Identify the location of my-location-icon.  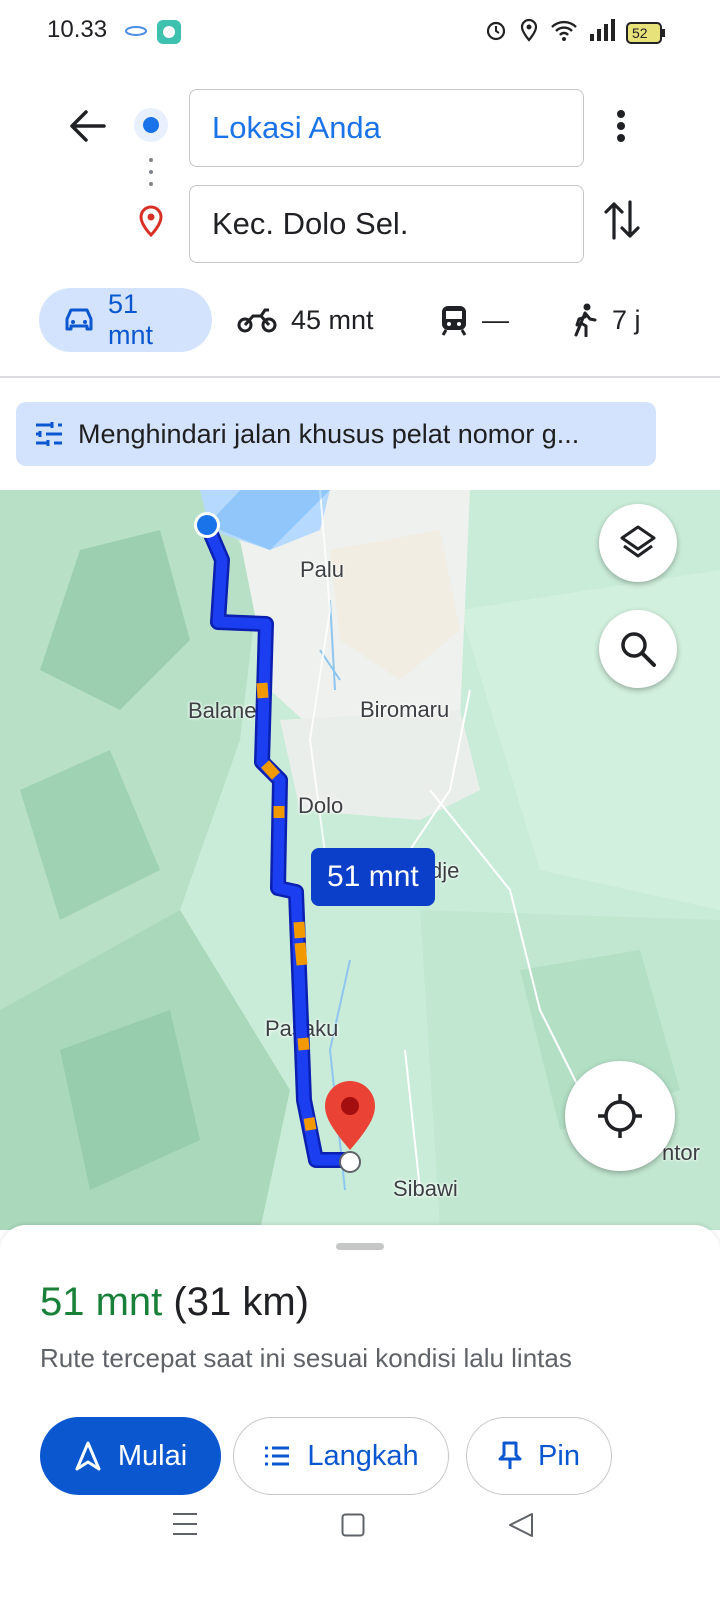
(620, 1116).